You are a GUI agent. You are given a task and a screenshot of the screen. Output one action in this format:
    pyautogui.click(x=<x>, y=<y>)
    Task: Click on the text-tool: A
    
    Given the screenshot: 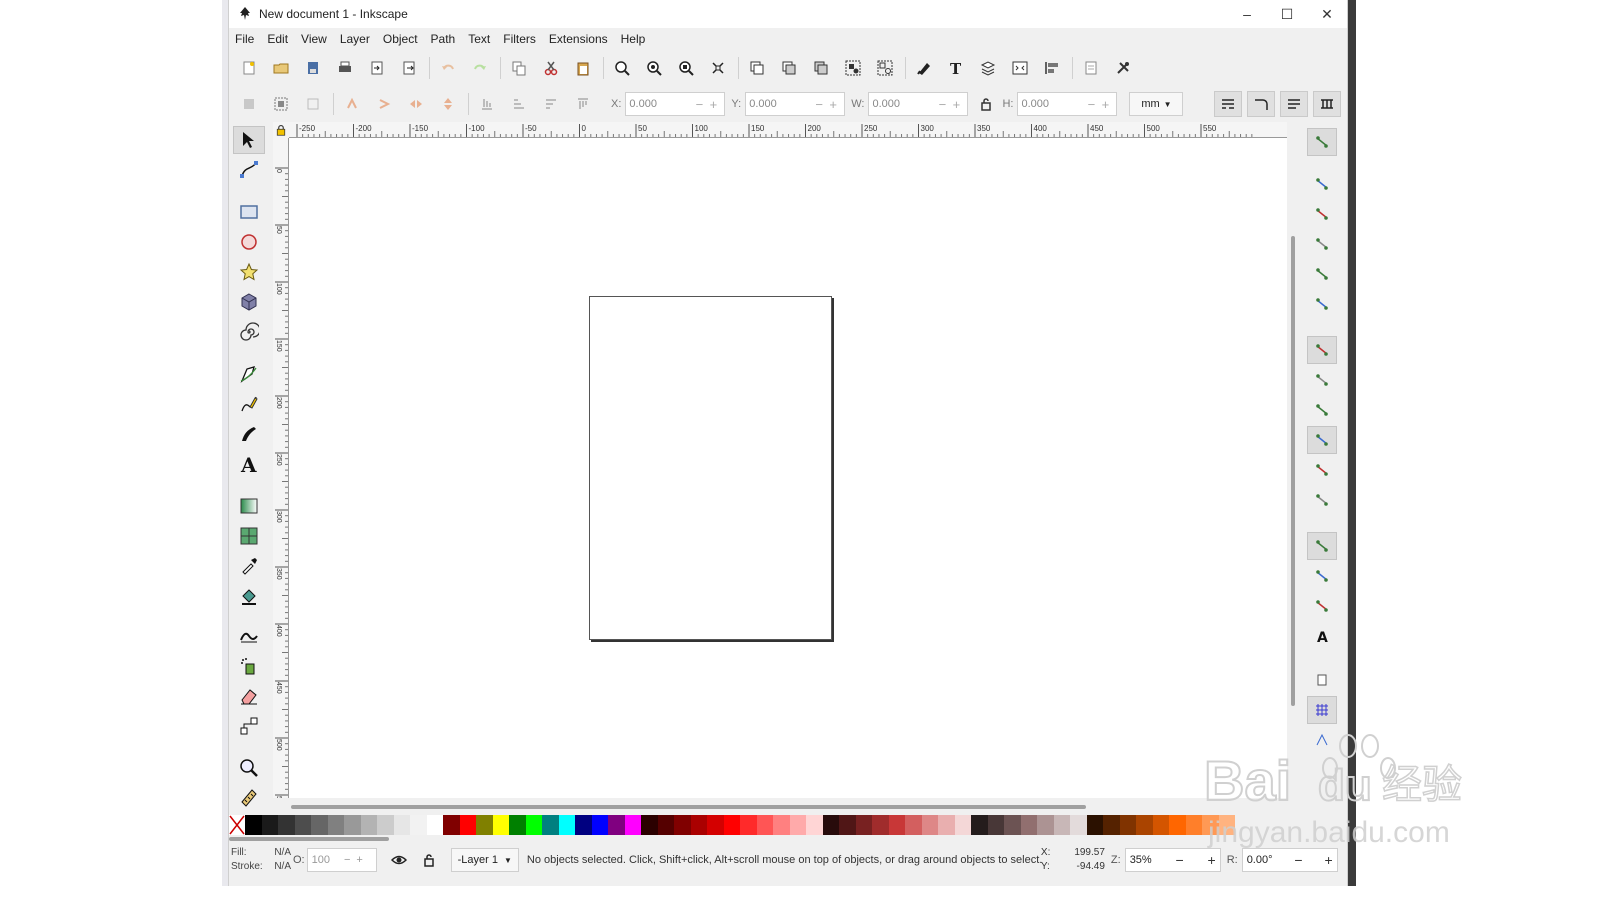 What is the action you would take?
    pyautogui.click(x=249, y=464)
    